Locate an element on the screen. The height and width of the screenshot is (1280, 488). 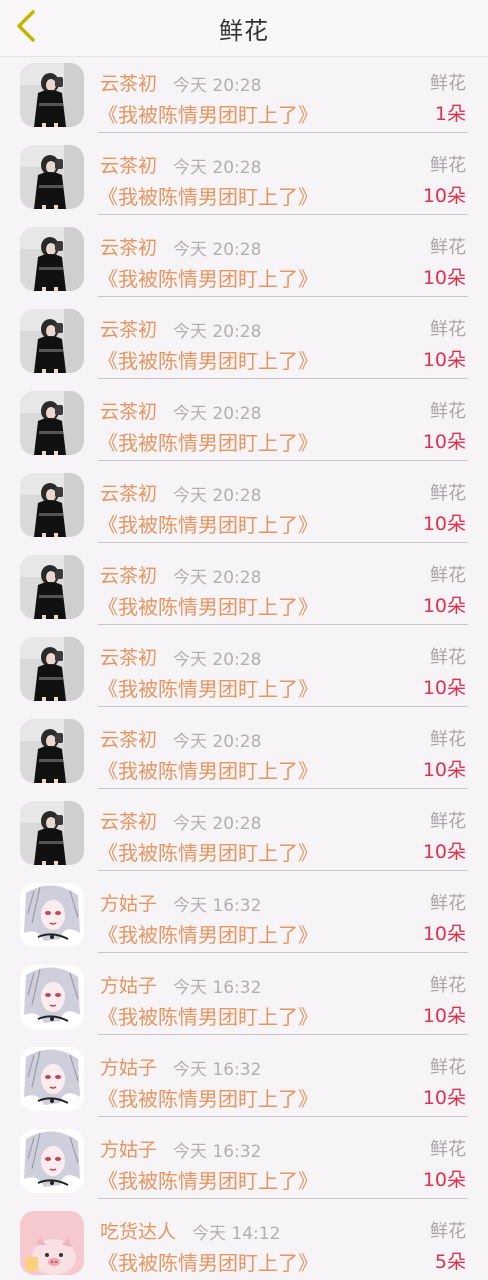
nav-bar: 鲜花 is located at coordinates (244, 28).